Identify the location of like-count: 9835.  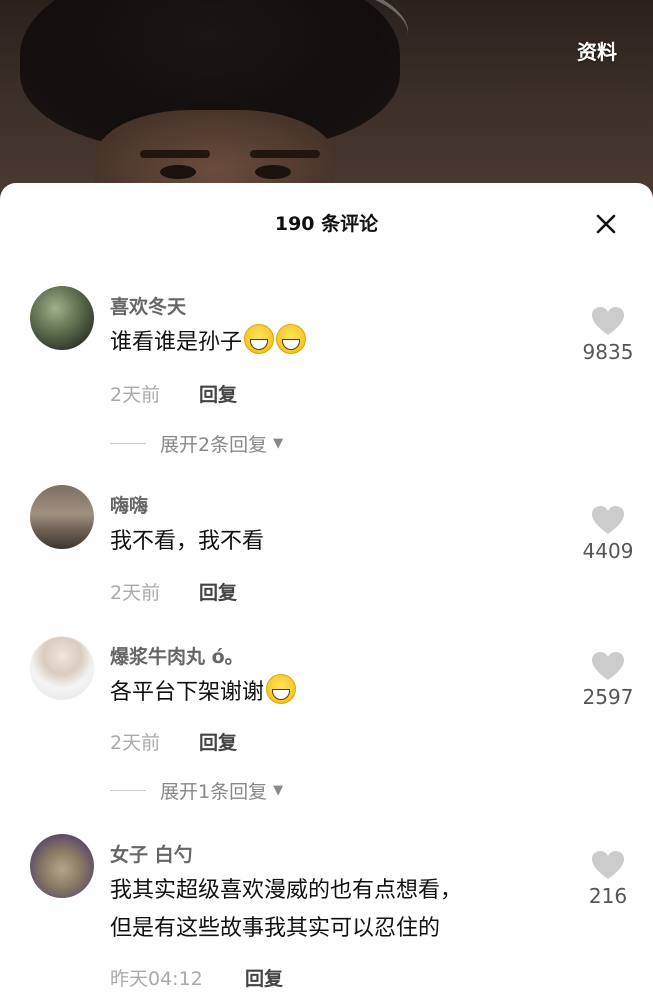
(608, 352).